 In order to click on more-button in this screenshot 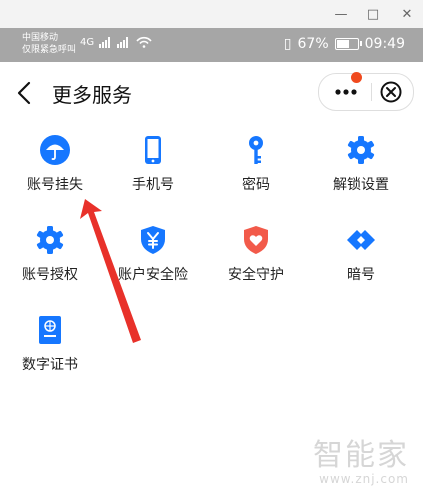, I will do `click(345, 91)`.